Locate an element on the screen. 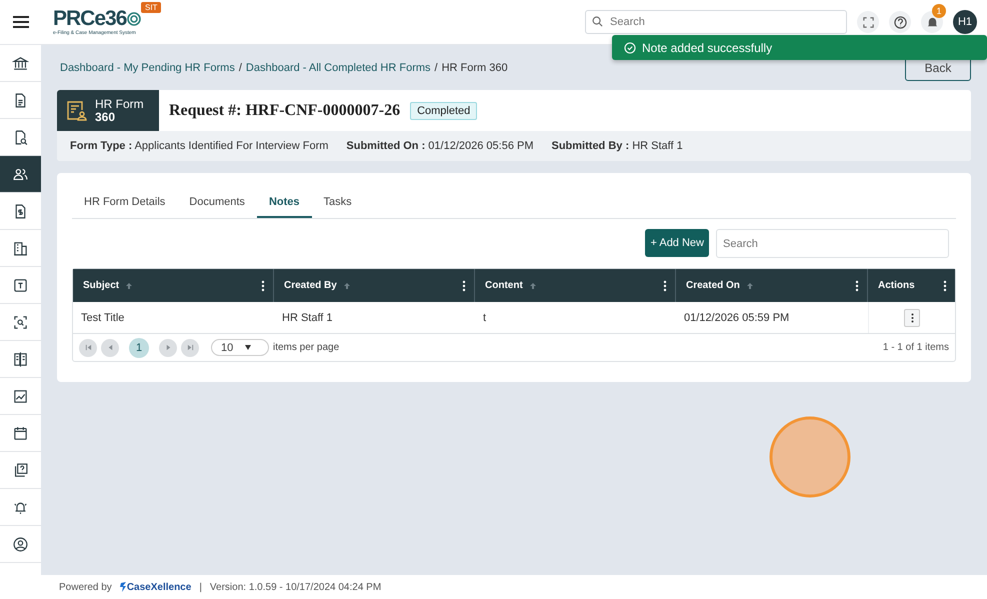 Image resolution: width=987 pixels, height=599 pixels. help-cards-icon is located at coordinates (20, 470).